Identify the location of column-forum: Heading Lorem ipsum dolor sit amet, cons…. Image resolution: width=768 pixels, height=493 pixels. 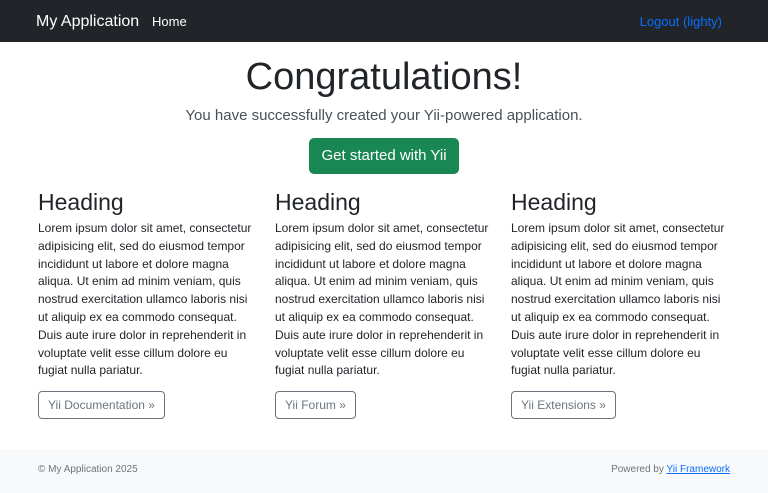
(383, 303).